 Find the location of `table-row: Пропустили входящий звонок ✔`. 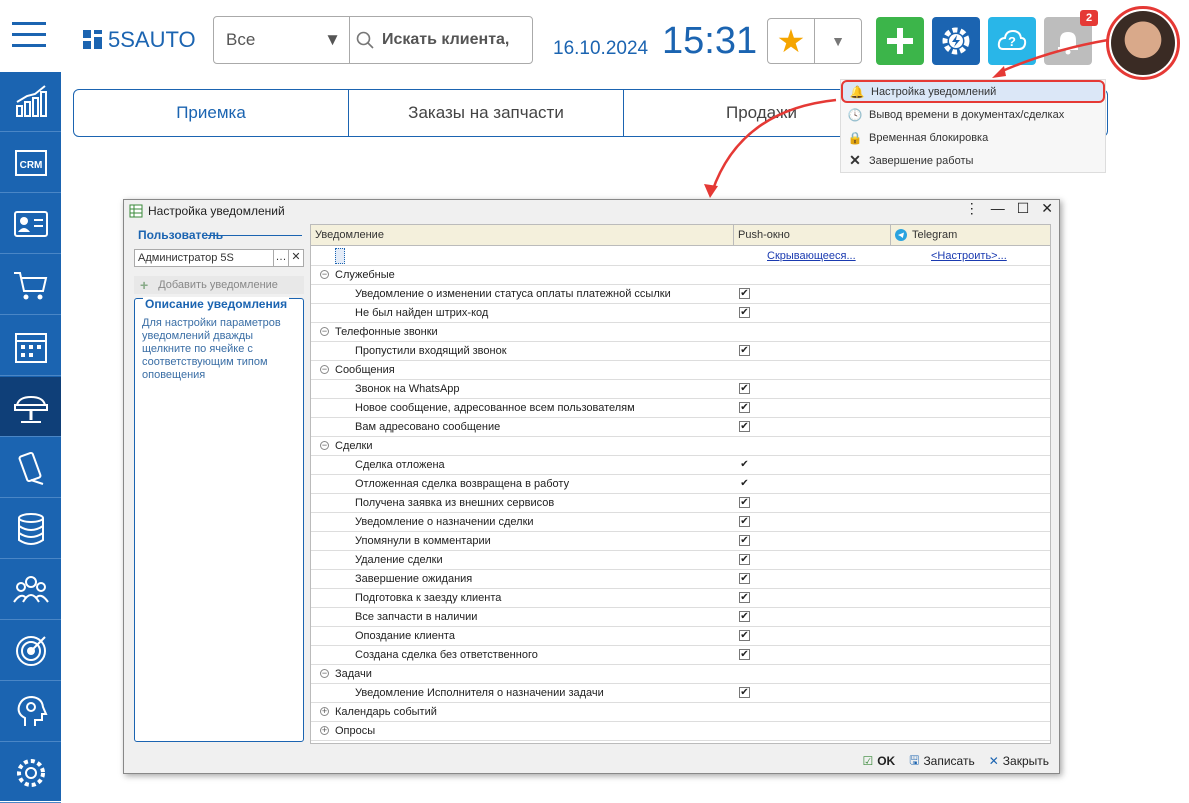

table-row: Пропустили входящий звонок ✔ is located at coordinates (680, 351).